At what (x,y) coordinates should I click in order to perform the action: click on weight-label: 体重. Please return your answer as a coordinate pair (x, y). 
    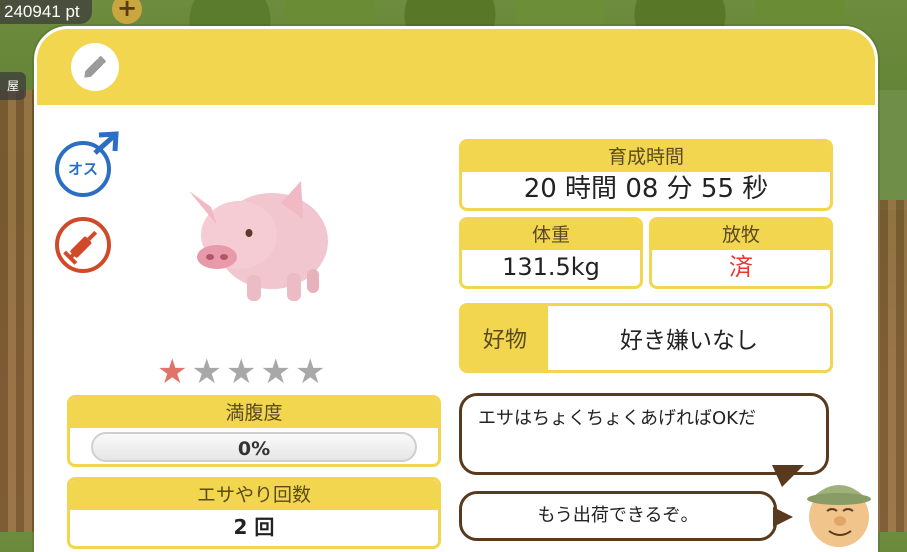
    Looking at the image, I should click on (551, 235).